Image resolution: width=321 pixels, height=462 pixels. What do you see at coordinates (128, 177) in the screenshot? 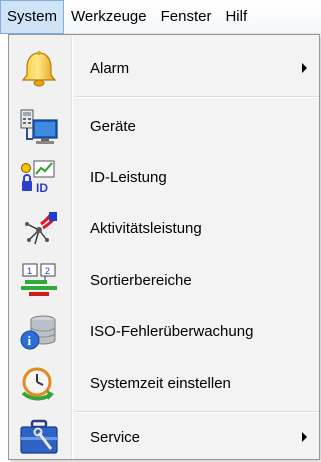
I see `menu-item-label: ID-Leistung` at bounding box center [128, 177].